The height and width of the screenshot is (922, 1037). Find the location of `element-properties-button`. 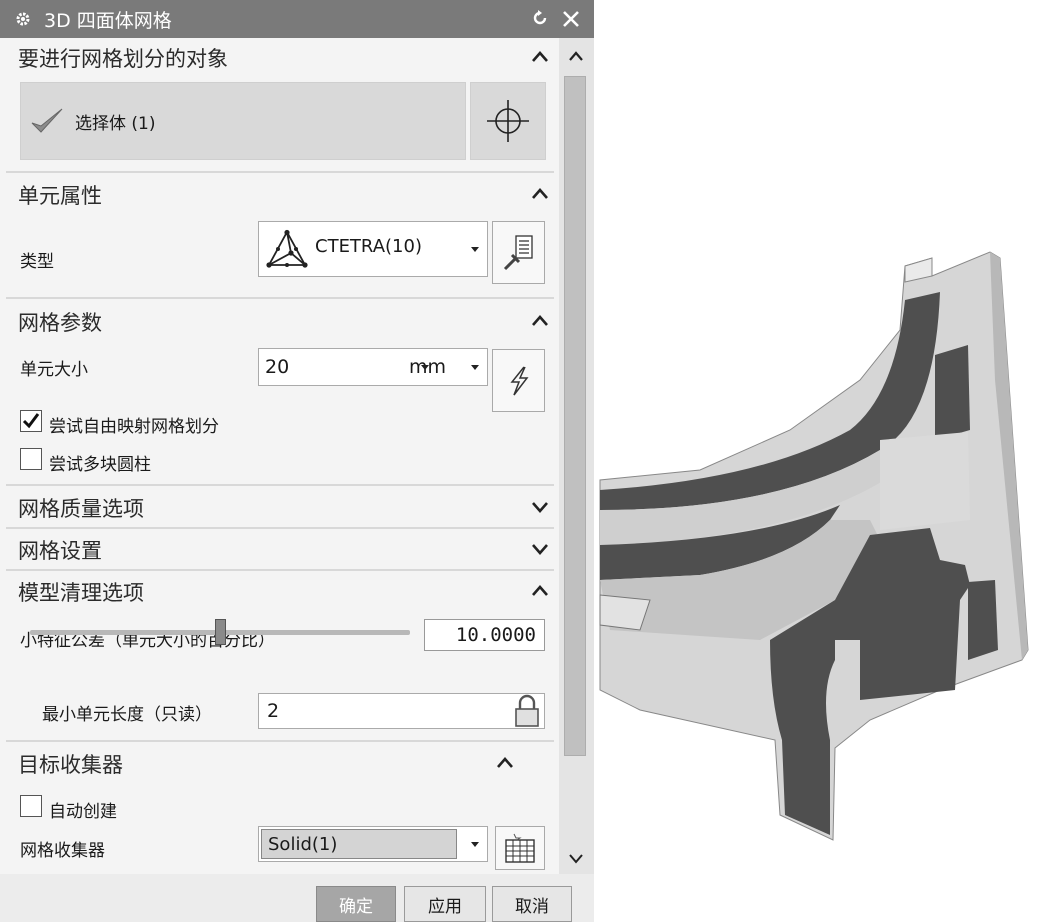

element-properties-button is located at coordinates (518, 252).